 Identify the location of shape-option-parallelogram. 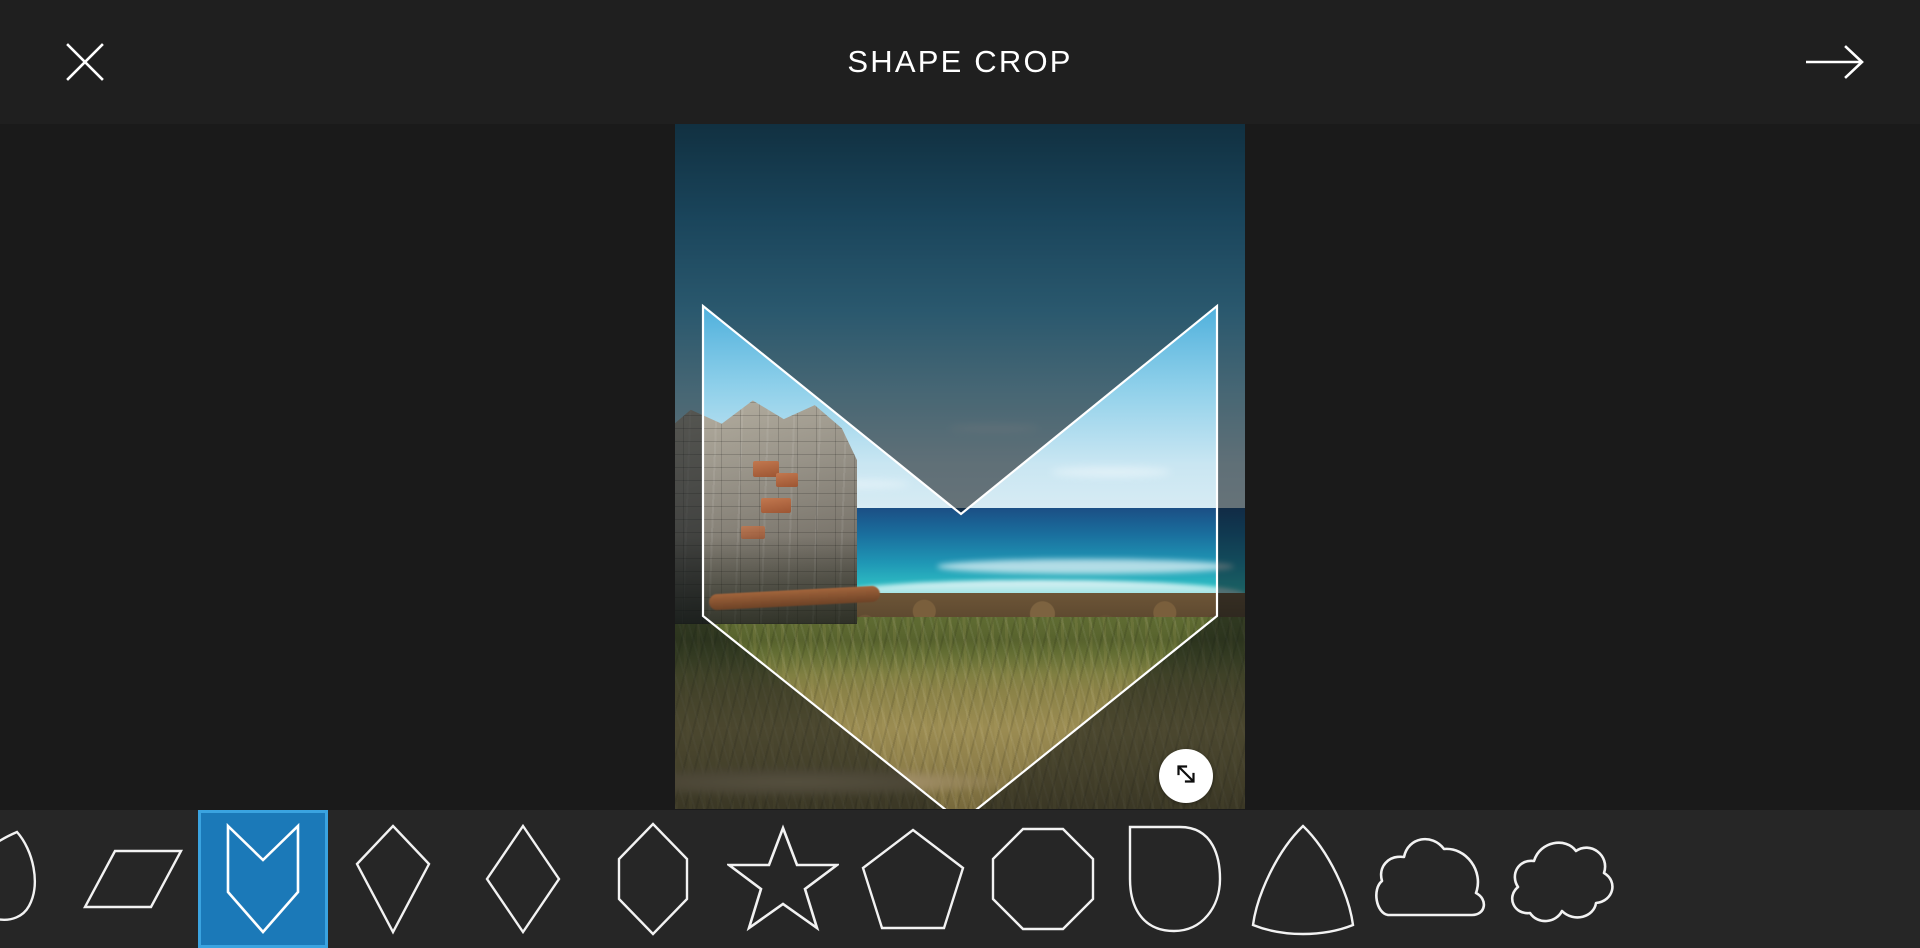
(133, 879).